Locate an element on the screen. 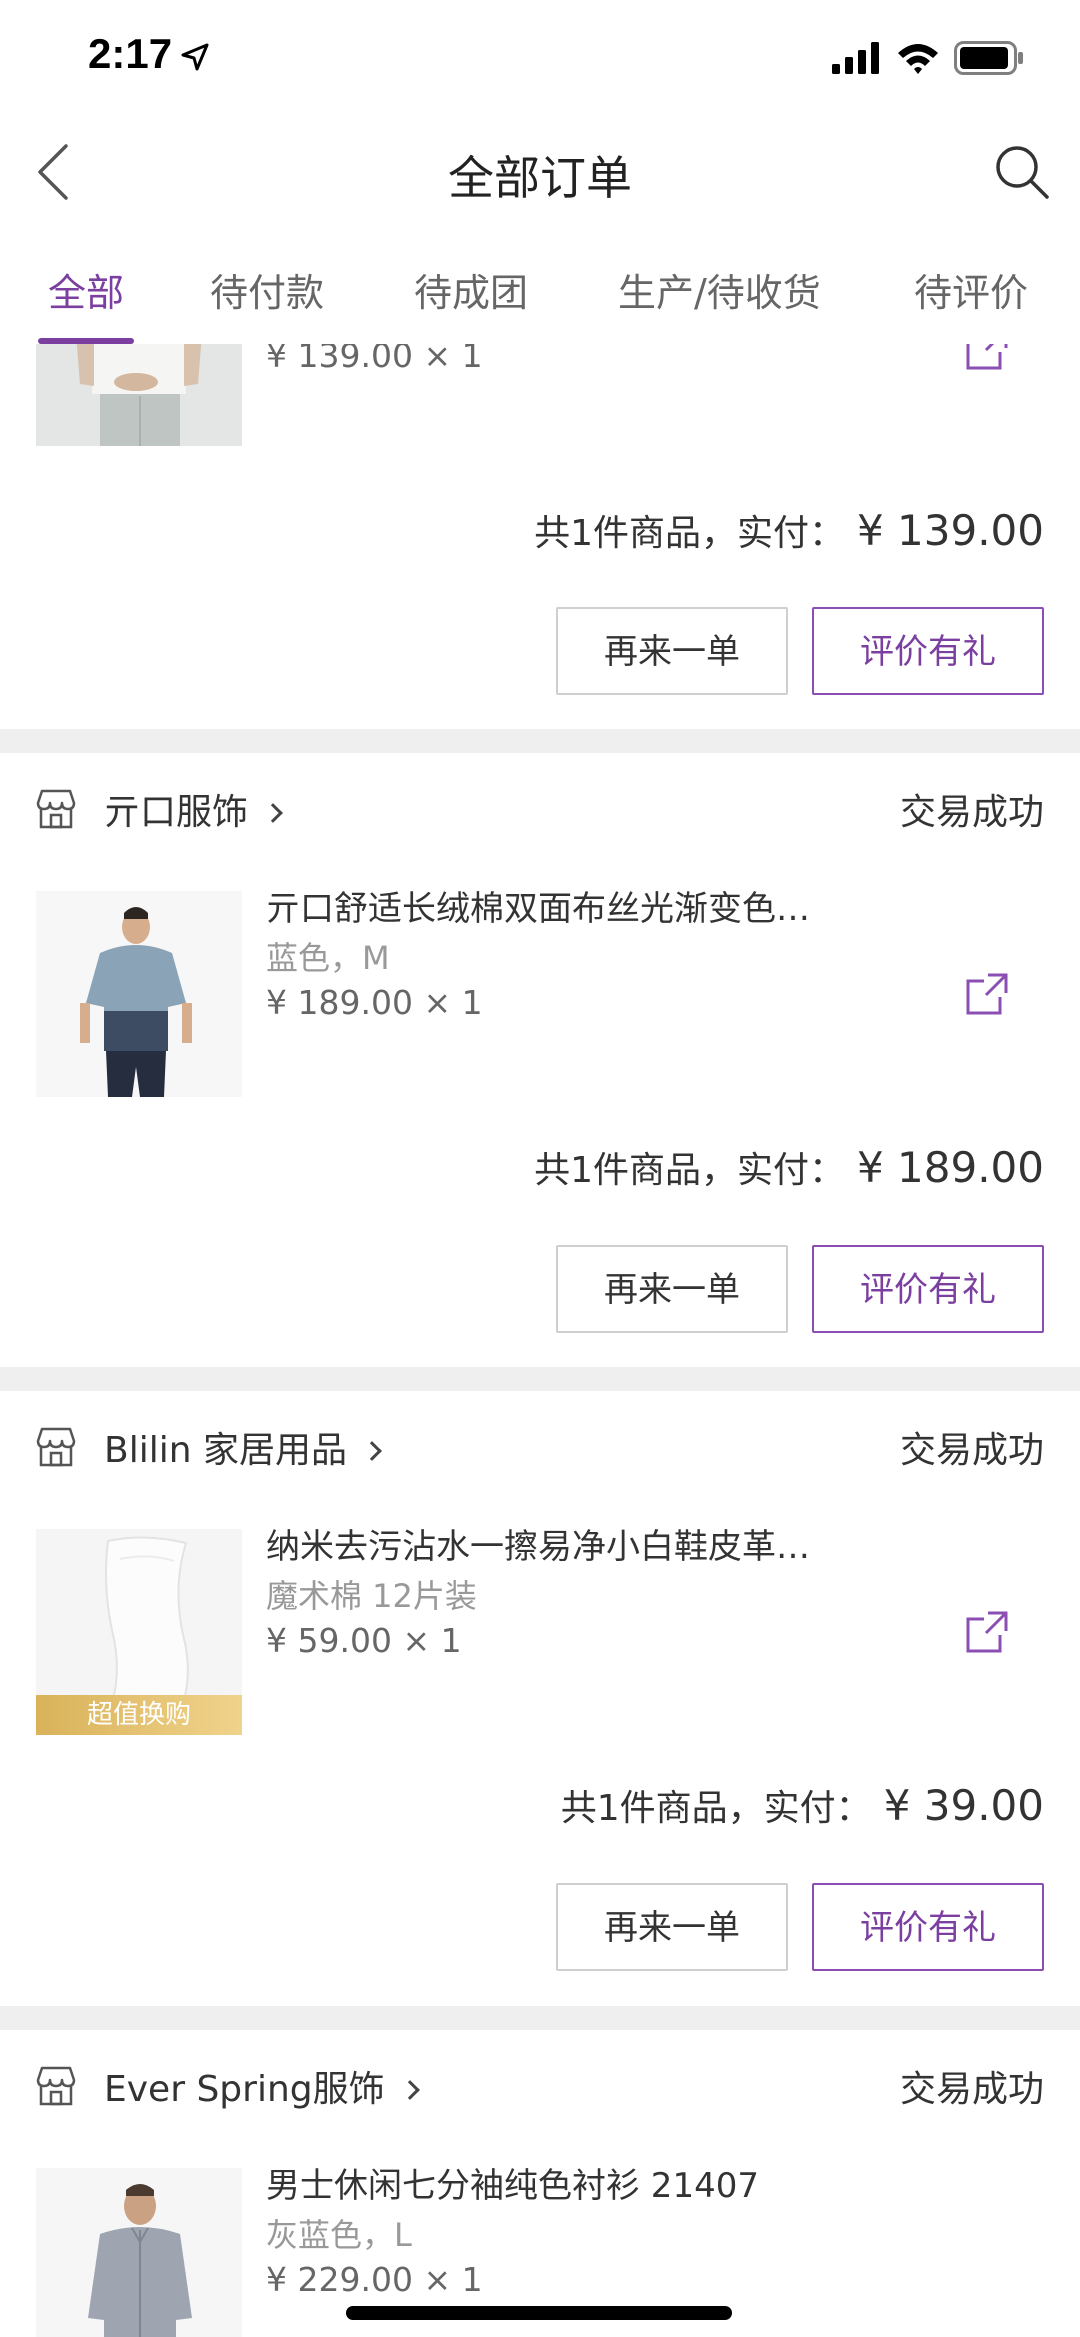  product-image: 超值换购 is located at coordinates (139, 1632).